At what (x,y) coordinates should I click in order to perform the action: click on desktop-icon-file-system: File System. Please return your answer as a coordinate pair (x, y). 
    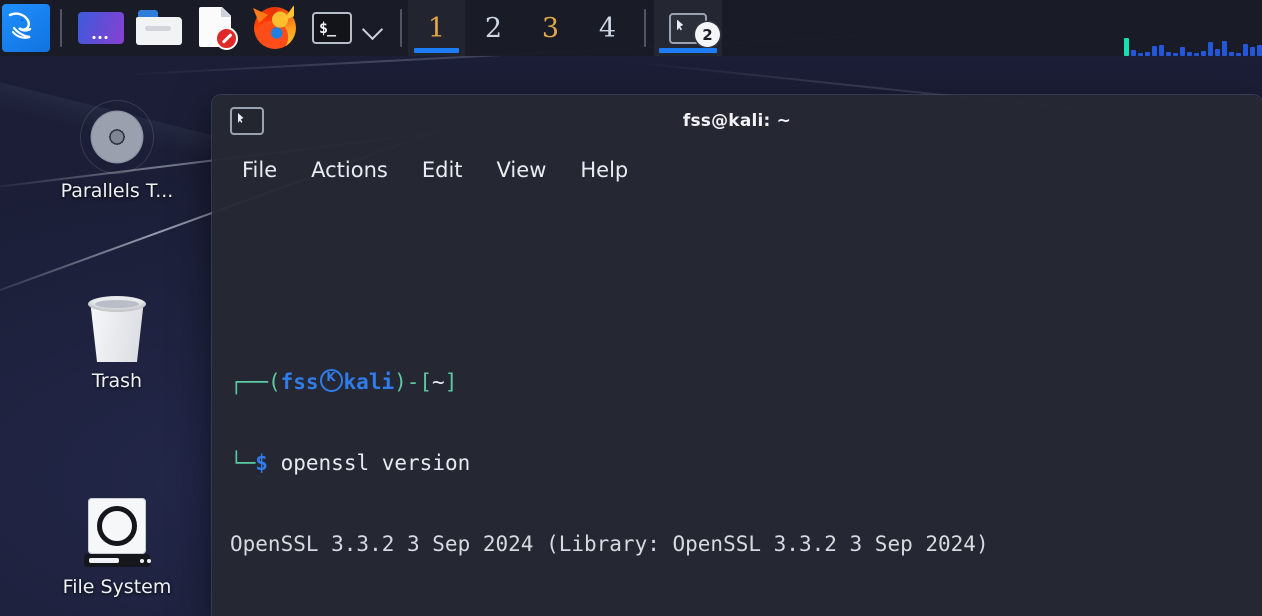
    Looking at the image, I should click on (117, 547).